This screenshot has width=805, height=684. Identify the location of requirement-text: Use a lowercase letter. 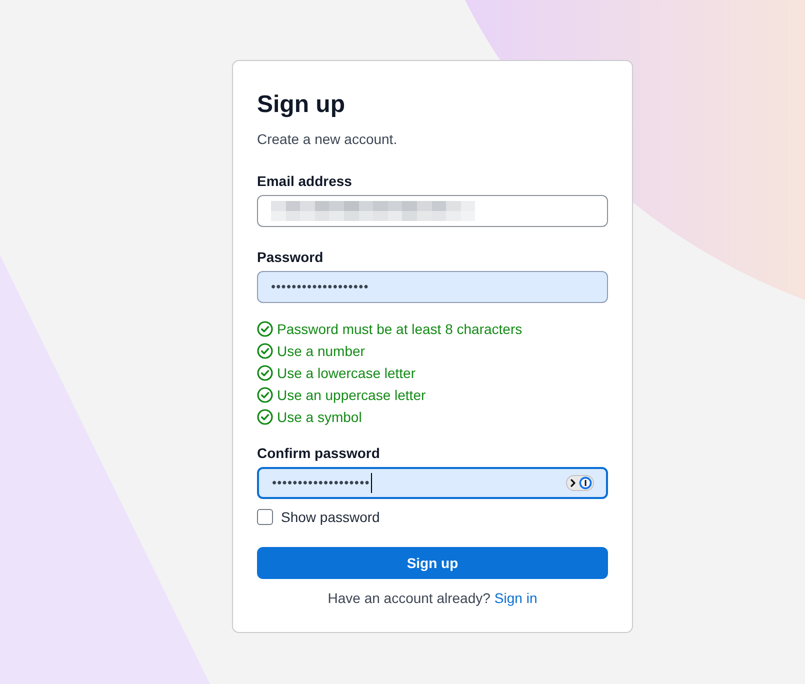
(346, 373).